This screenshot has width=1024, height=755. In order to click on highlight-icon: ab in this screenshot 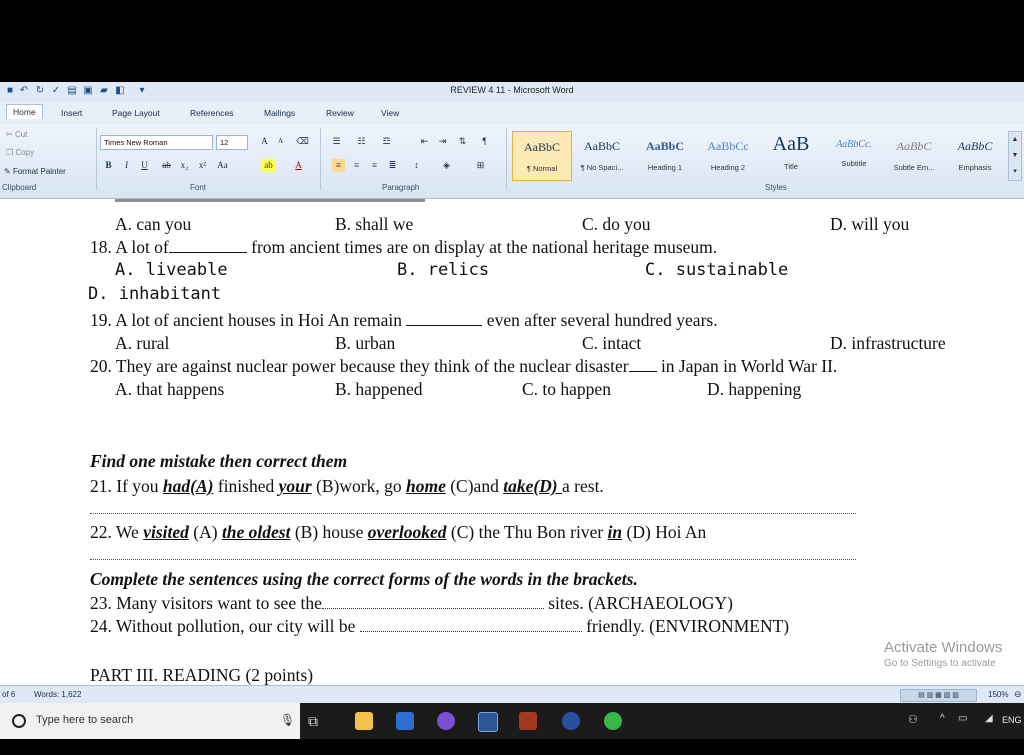, I will do `click(268, 165)`.